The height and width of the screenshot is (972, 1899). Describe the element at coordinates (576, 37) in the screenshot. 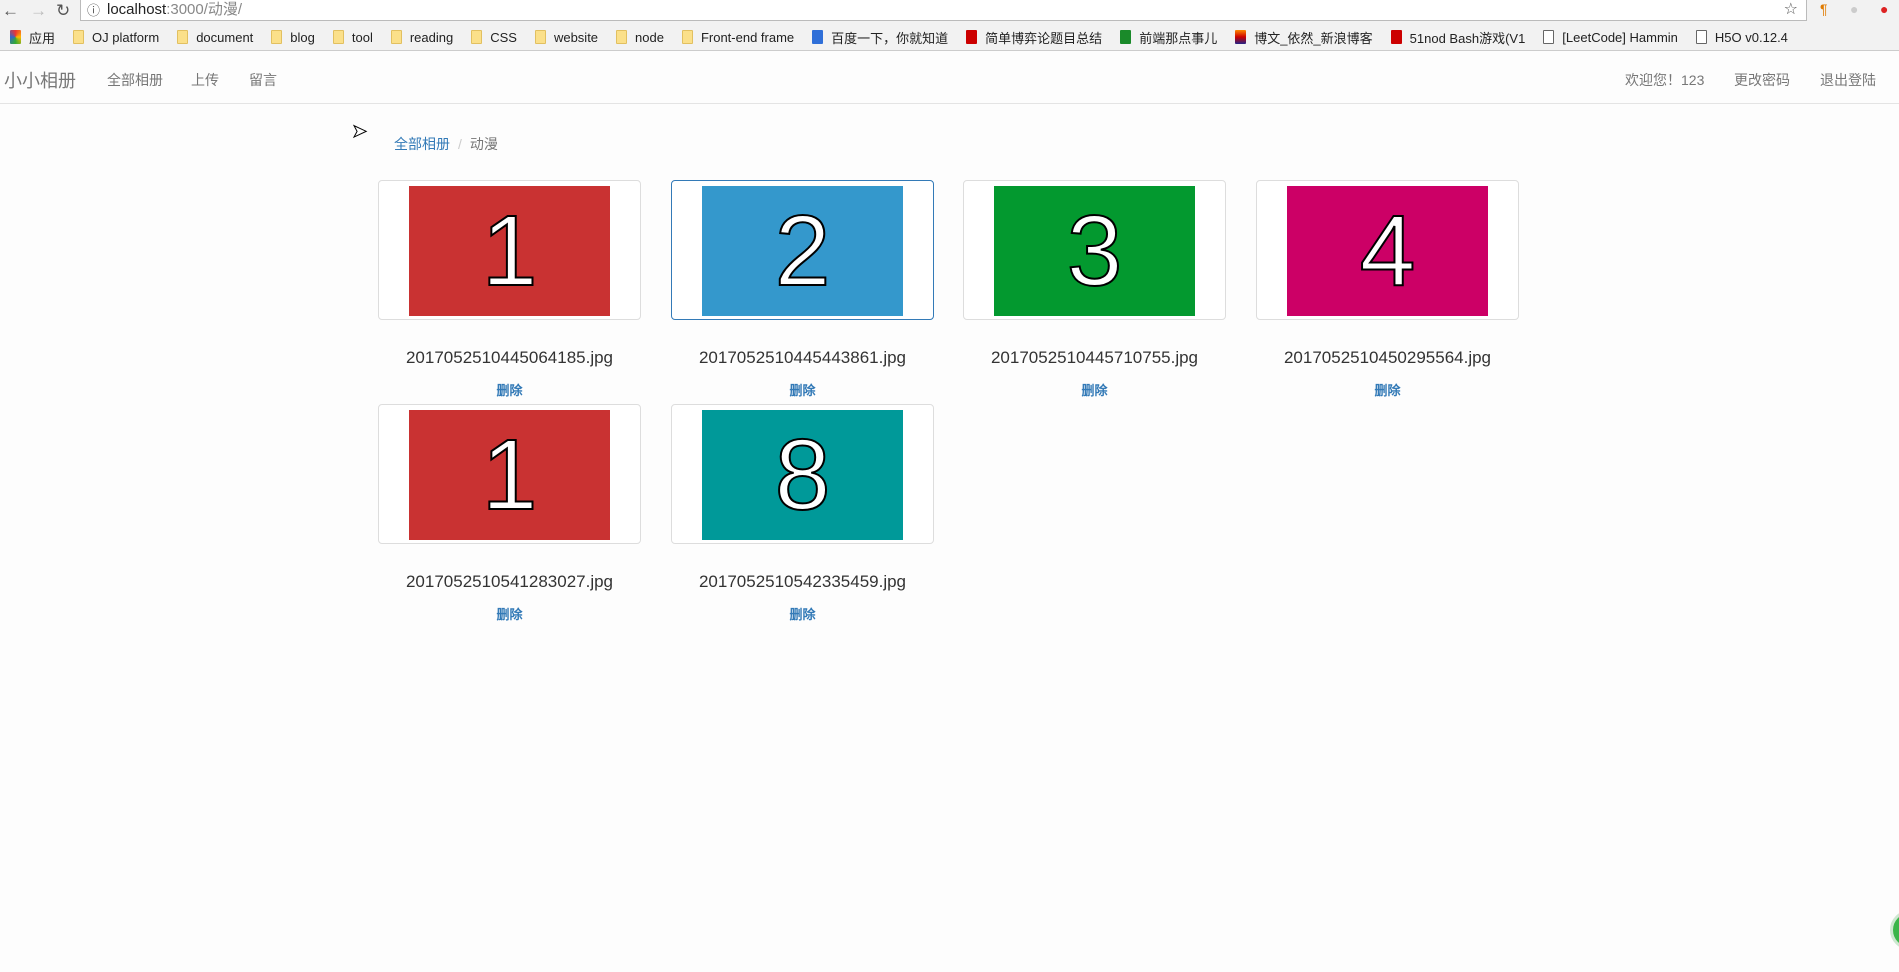

I see `bookmark-label: website` at that location.